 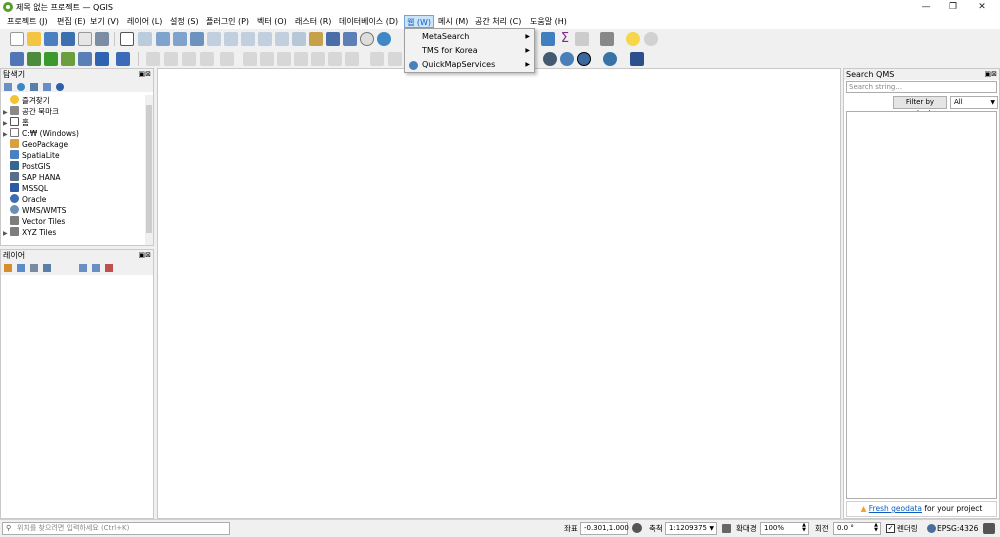 I want to click on zoom-selection-icon, so click(x=214, y=39).